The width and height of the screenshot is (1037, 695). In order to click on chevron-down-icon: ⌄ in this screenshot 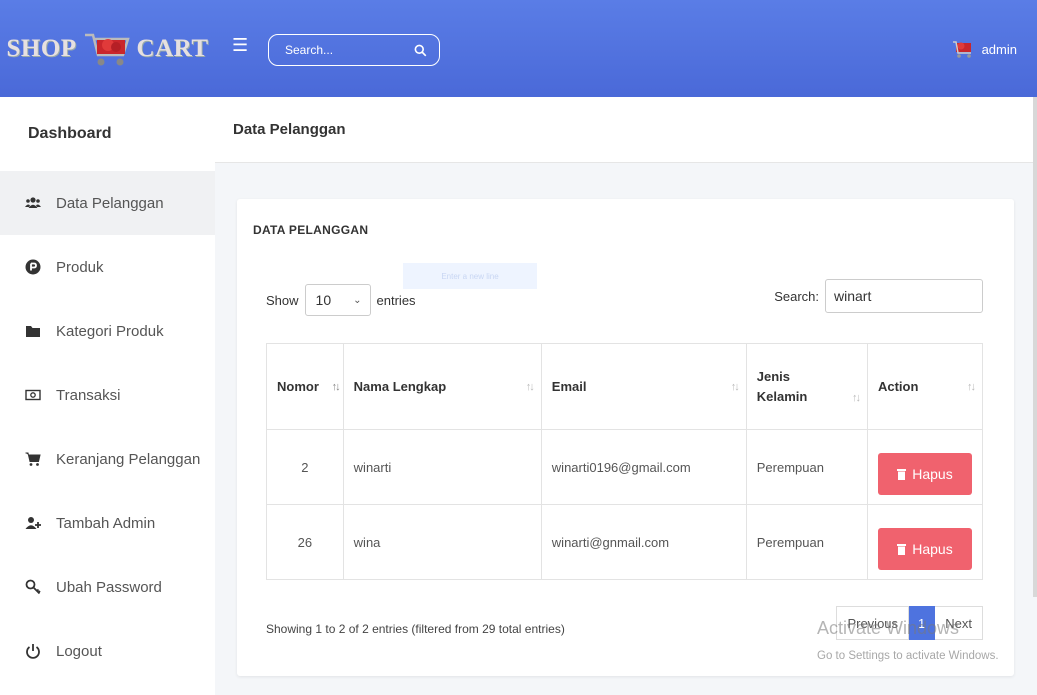, I will do `click(357, 300)`.